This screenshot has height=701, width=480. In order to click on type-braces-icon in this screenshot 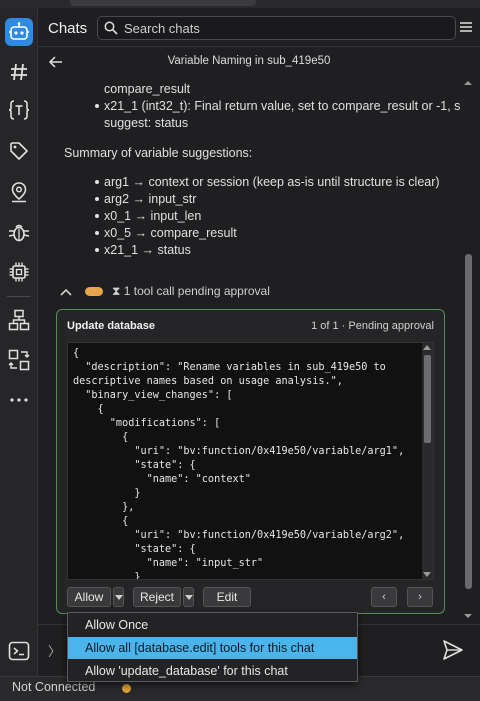, I will do `click(19, 110)`.